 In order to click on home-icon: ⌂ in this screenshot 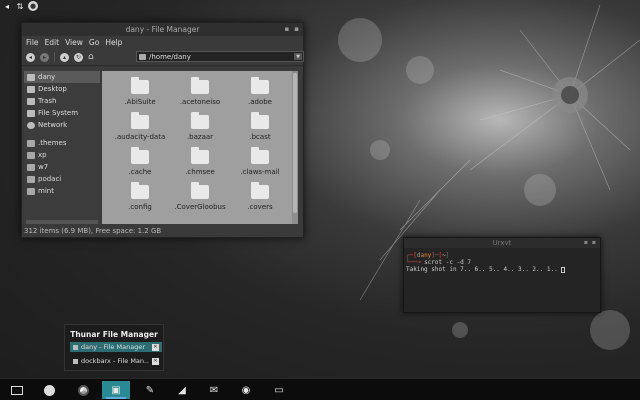, I will do `click(91, 57)`.